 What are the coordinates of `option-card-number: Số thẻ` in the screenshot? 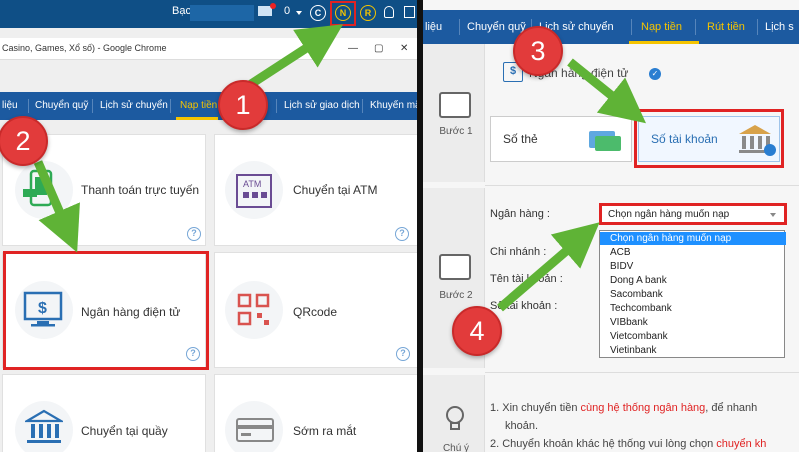 It's located at (561, 139).